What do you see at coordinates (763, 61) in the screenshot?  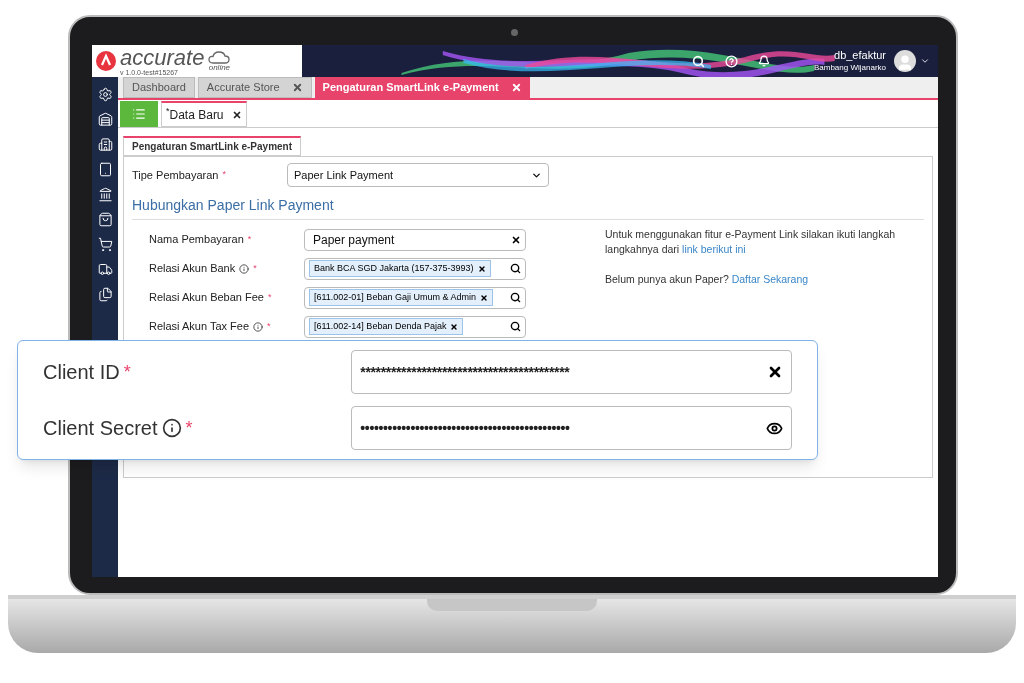 I see `bell-icon` at bounding box center [763, 61].